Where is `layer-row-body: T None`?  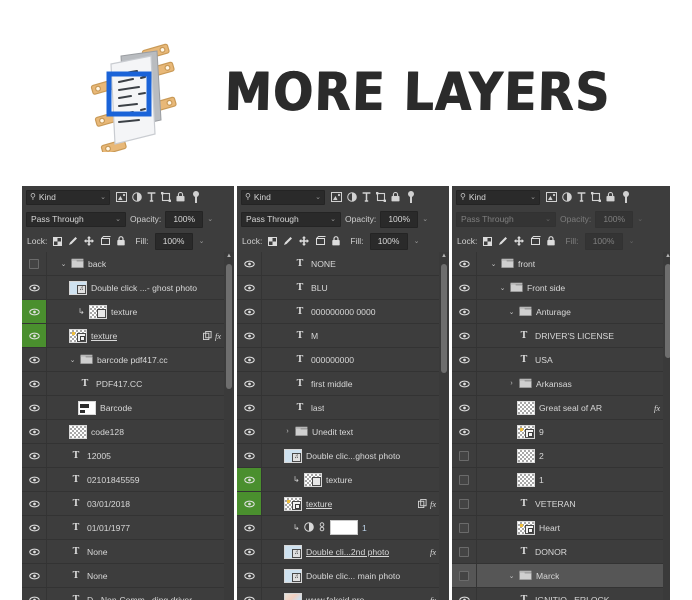
layer-row-body: T None is located at coordinates (140, 551).